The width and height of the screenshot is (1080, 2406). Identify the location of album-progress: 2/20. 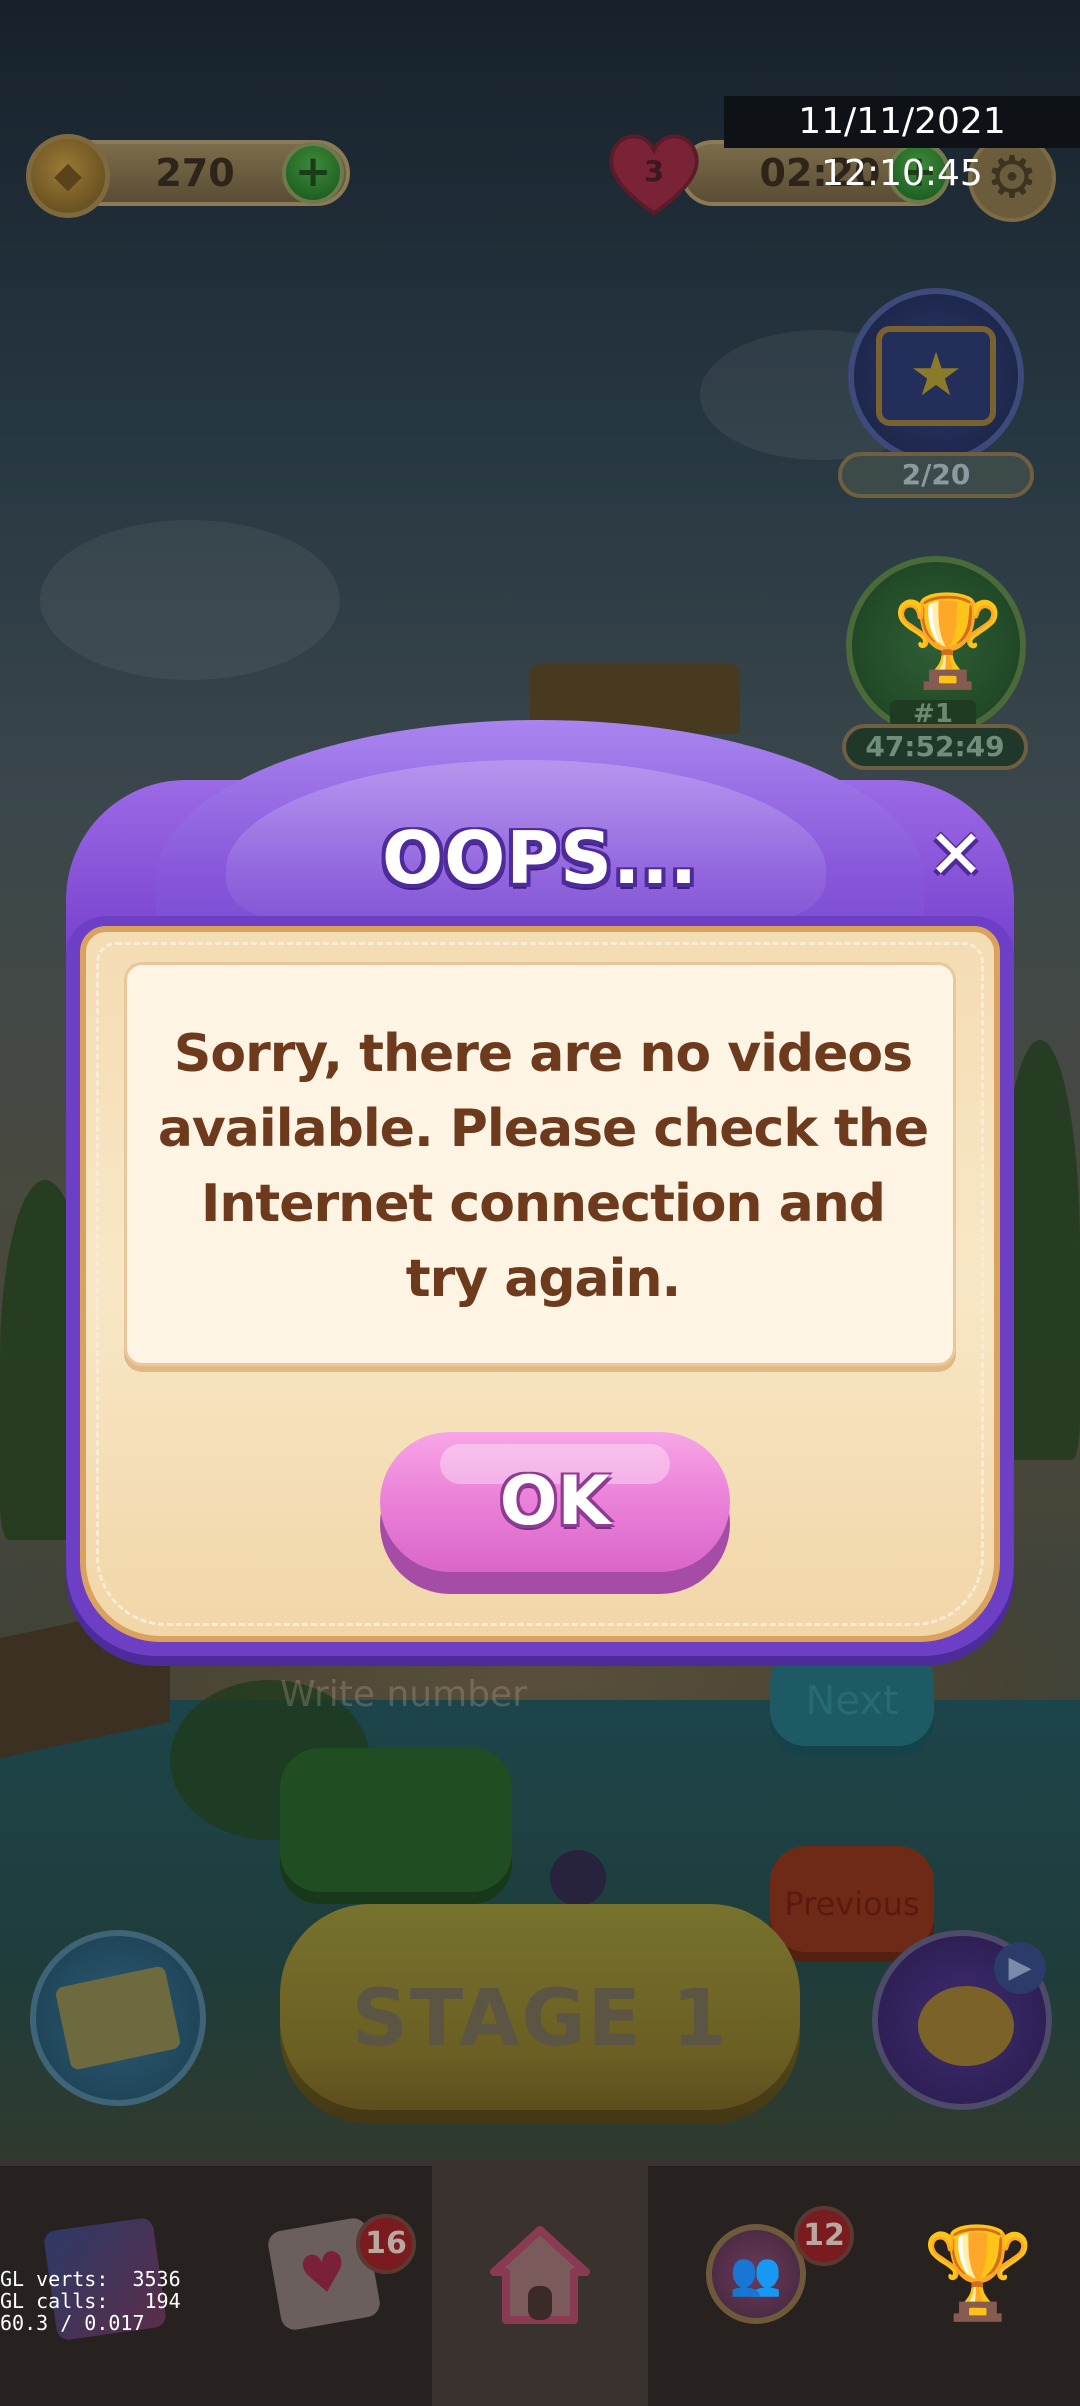
(936, 475).